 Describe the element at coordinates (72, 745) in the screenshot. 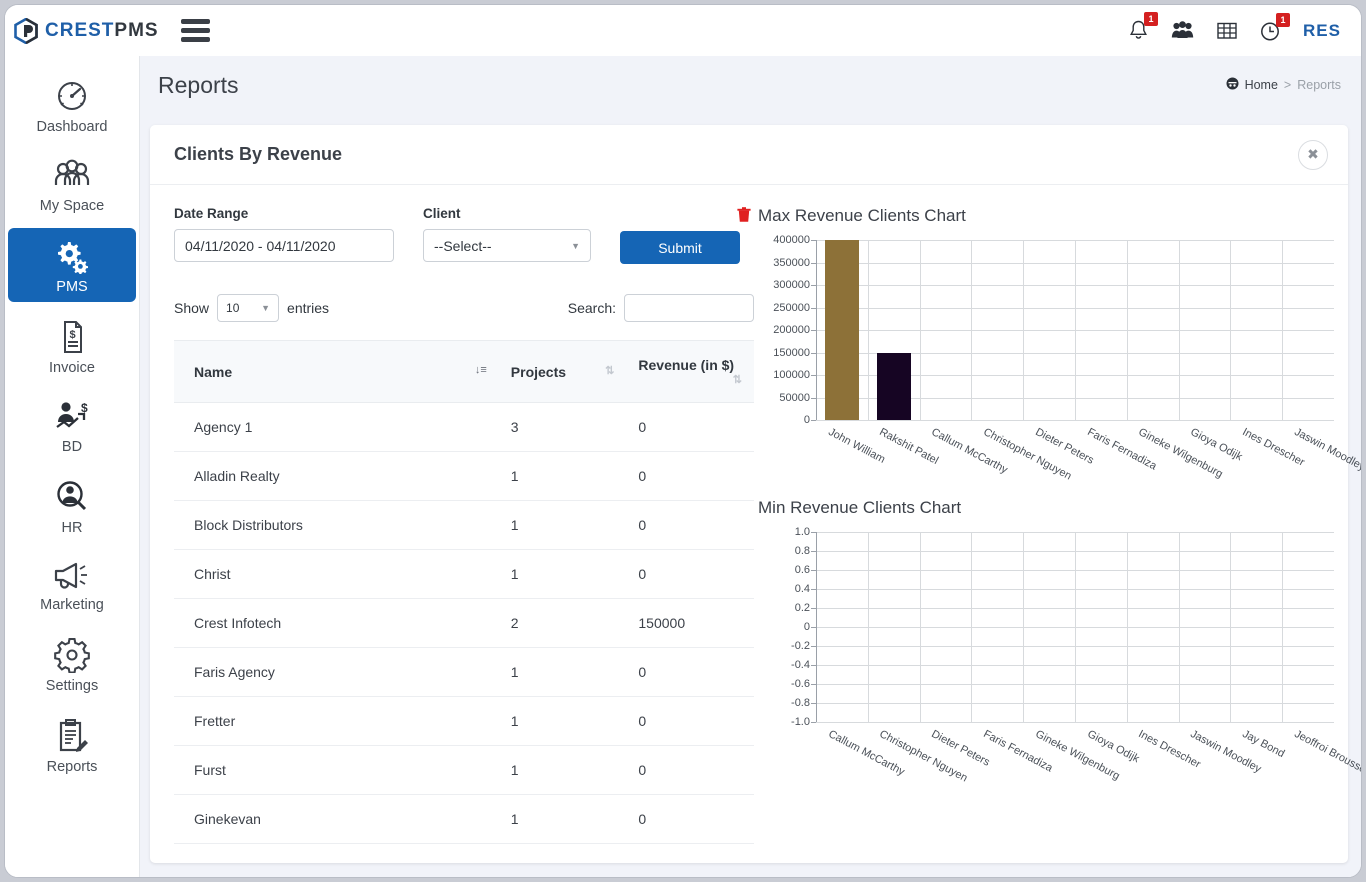

I see `sidebar-item-reports: Reports` at that location.